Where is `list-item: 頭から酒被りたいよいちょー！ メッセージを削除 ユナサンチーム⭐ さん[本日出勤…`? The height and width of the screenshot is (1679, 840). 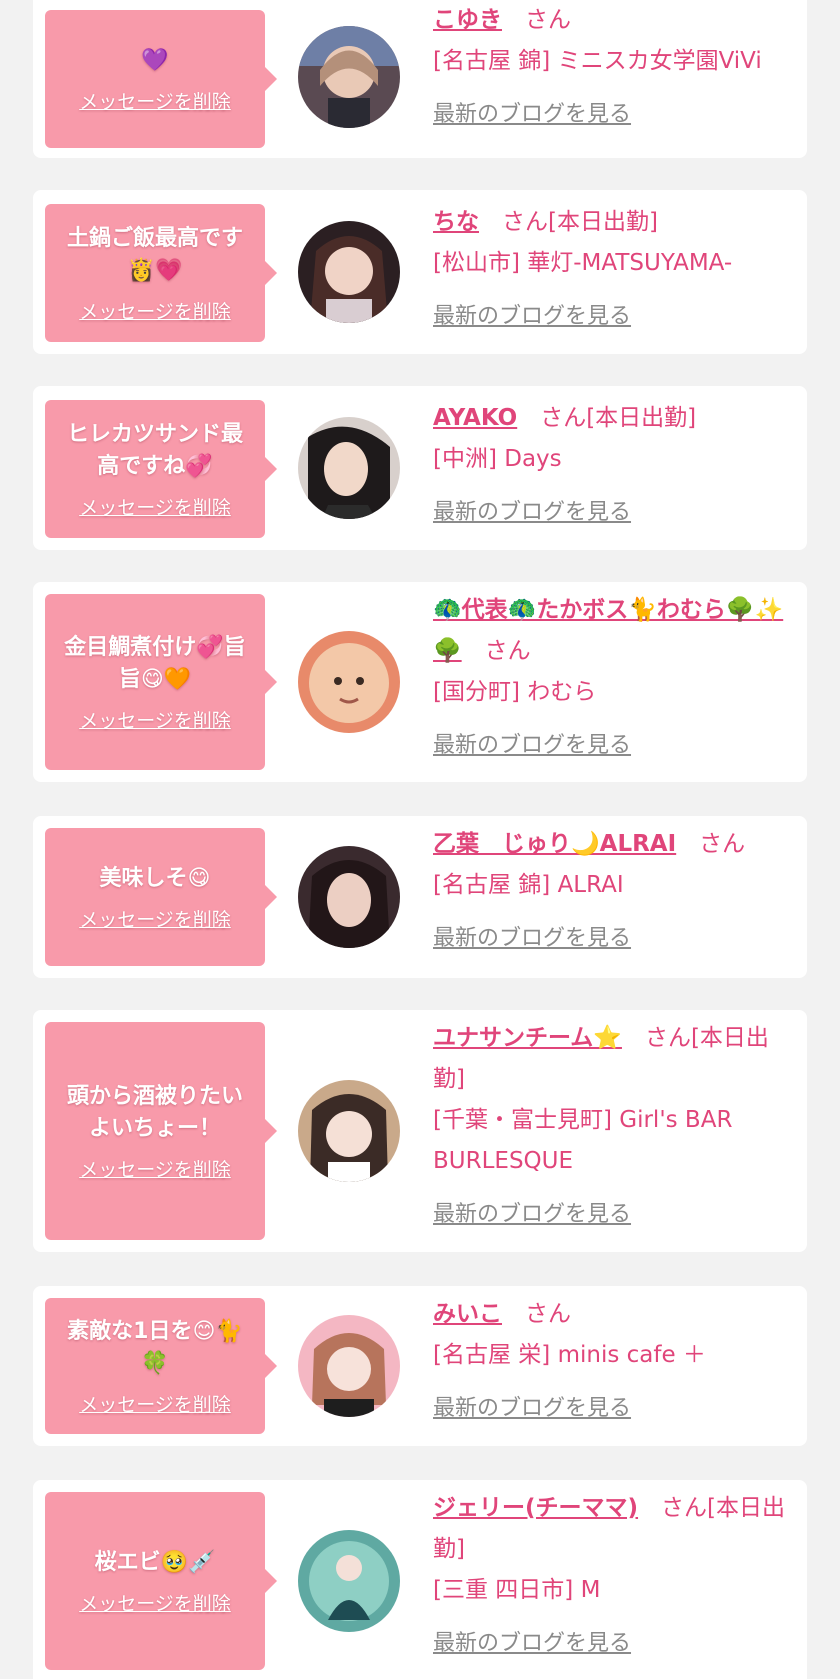
list-item: 頭から酒被りたいよいちょー！ メッセージを削除 ユナサンチーム⭐ さん[本日出勤… is located at coordinates (420, 1131).